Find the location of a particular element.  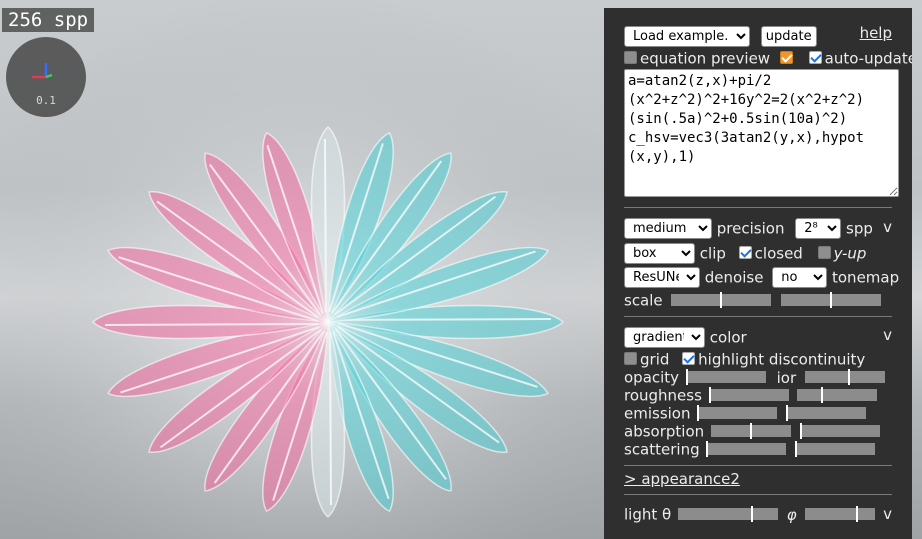

grid-checkbox is located at coordinates (630, 358).